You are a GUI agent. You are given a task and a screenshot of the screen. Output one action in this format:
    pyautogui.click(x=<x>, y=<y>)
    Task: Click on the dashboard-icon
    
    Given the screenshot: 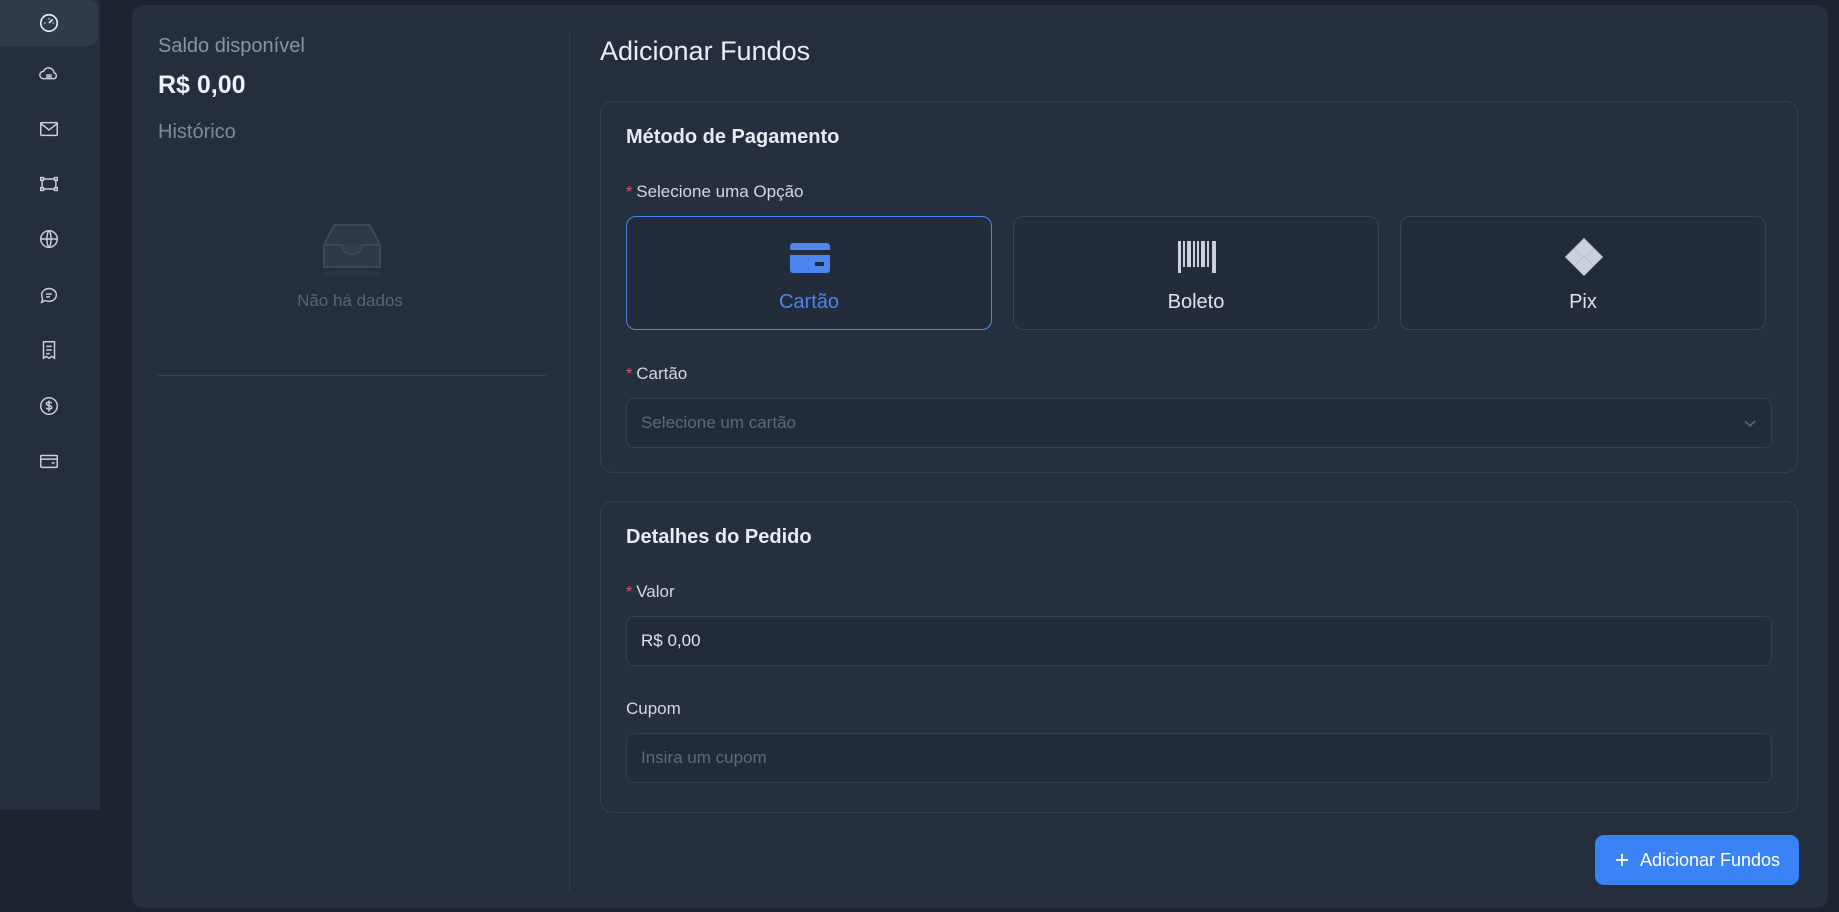 What is the action you would take?
    pyautogui.click(x=49, y=23)
    